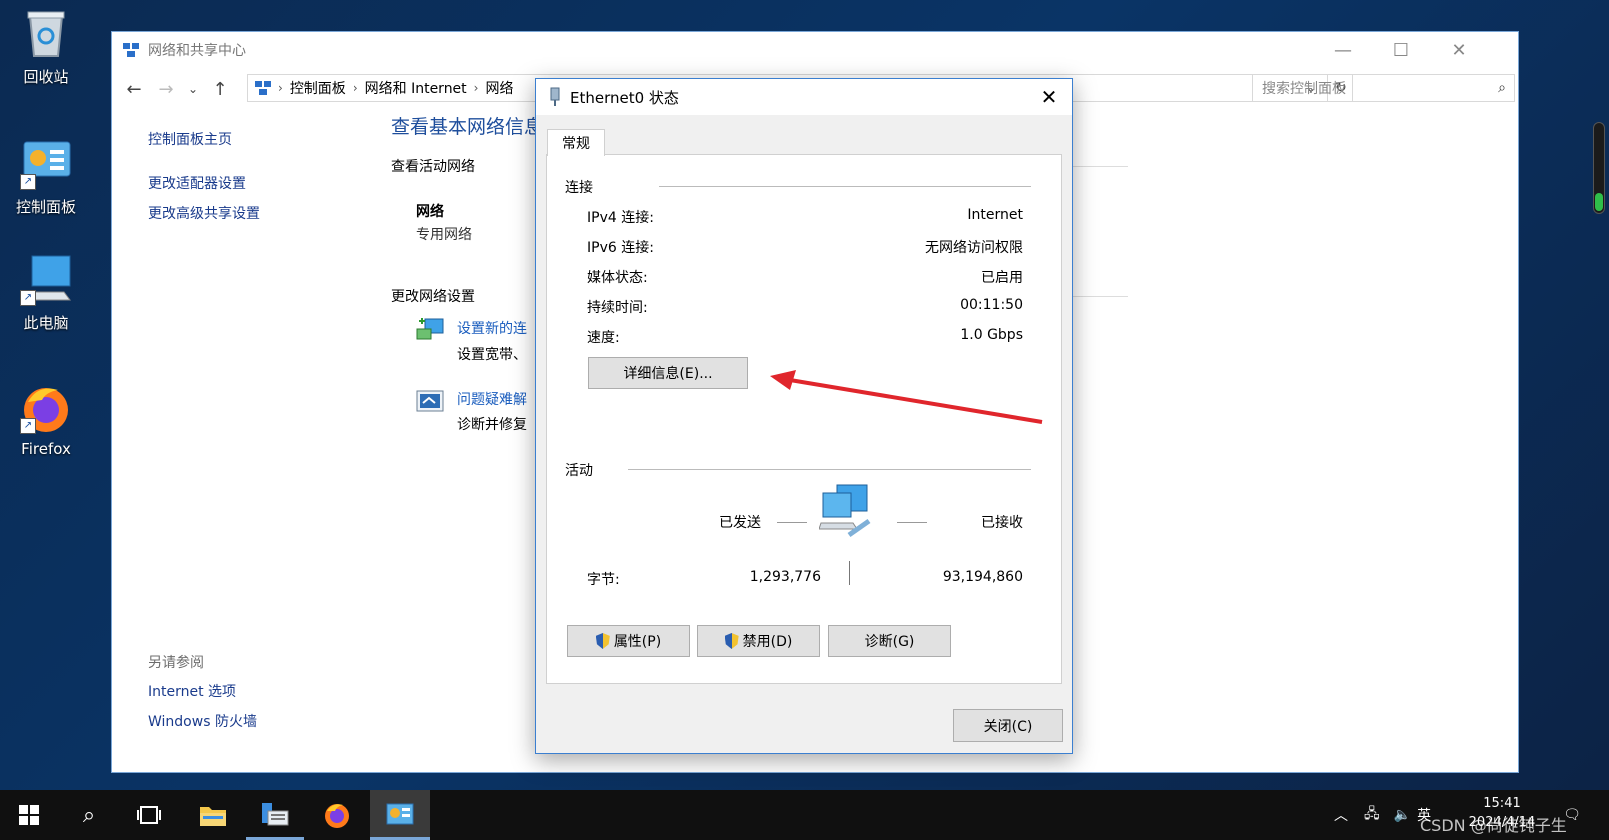 This screenshot has height=840, width=1609. I want to click on ethernet-icon, so click(555, 96).